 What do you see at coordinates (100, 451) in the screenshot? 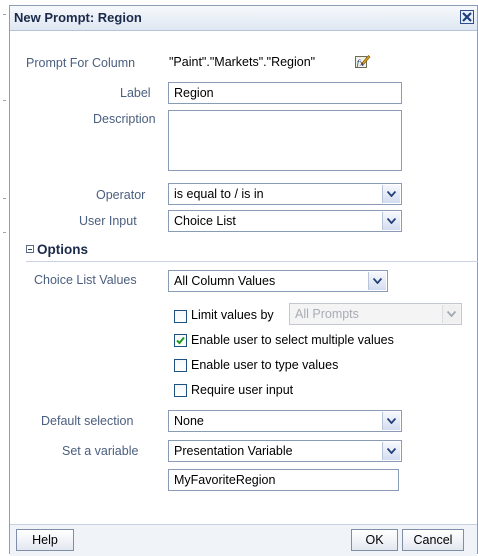
I see `set-variable-label: Set a variable` at bounding box center [100, 451].